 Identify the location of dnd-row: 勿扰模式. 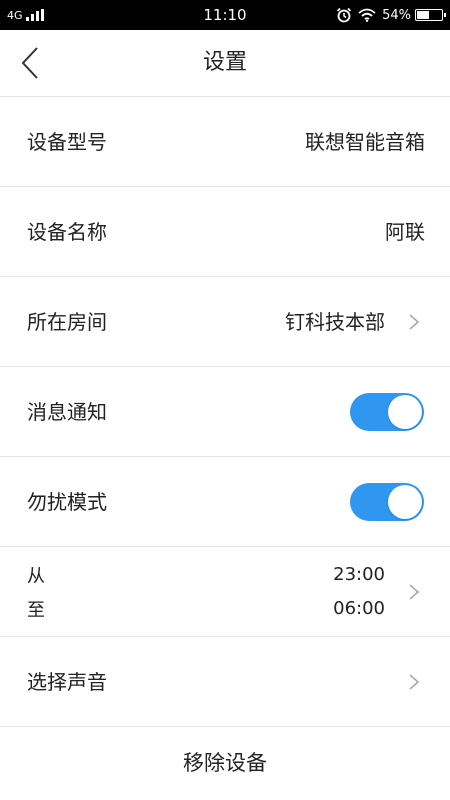
(225, 502).